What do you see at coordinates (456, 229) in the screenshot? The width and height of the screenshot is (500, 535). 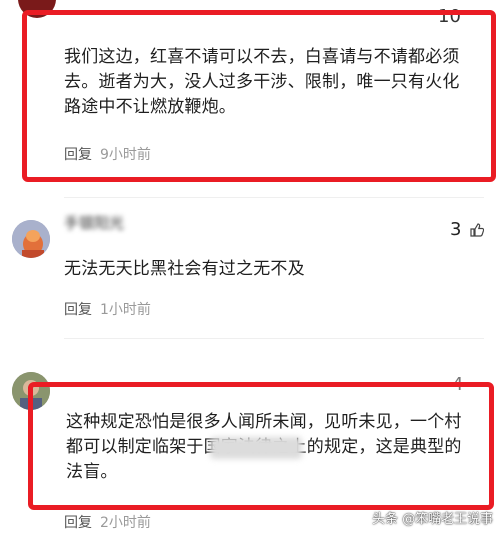 I see `like-count: 3` at bounding box center [456, 229].